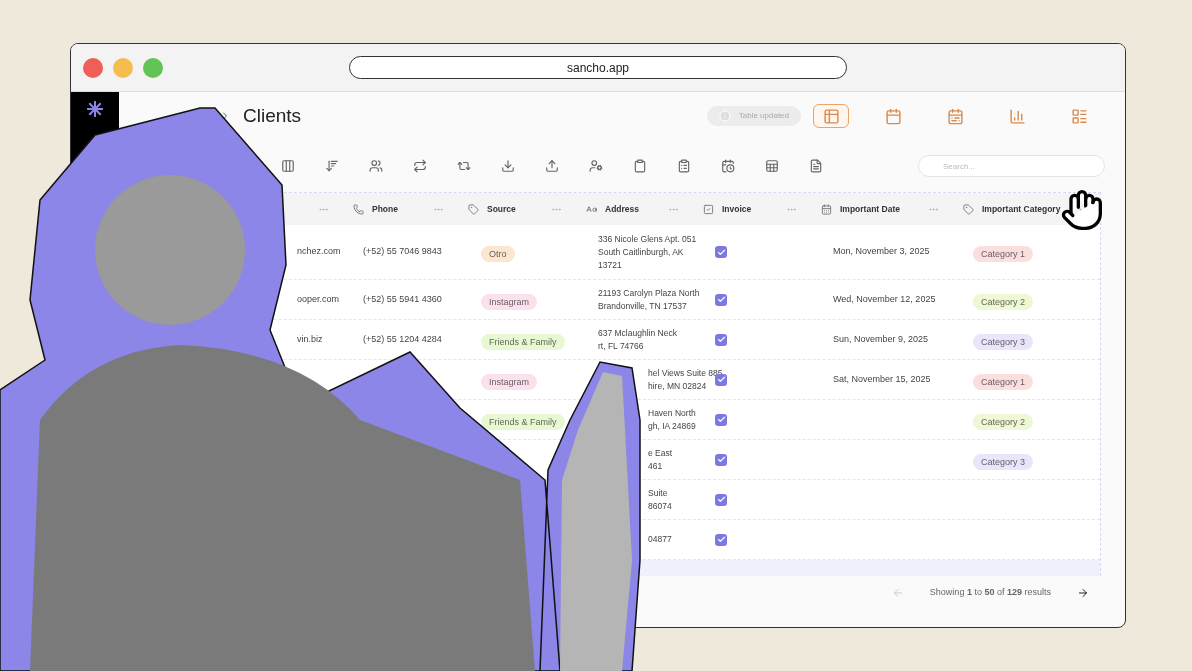 The width and height of the screenshot is (1192, 671). I want to click on column-header: Source, so click(501, 209).